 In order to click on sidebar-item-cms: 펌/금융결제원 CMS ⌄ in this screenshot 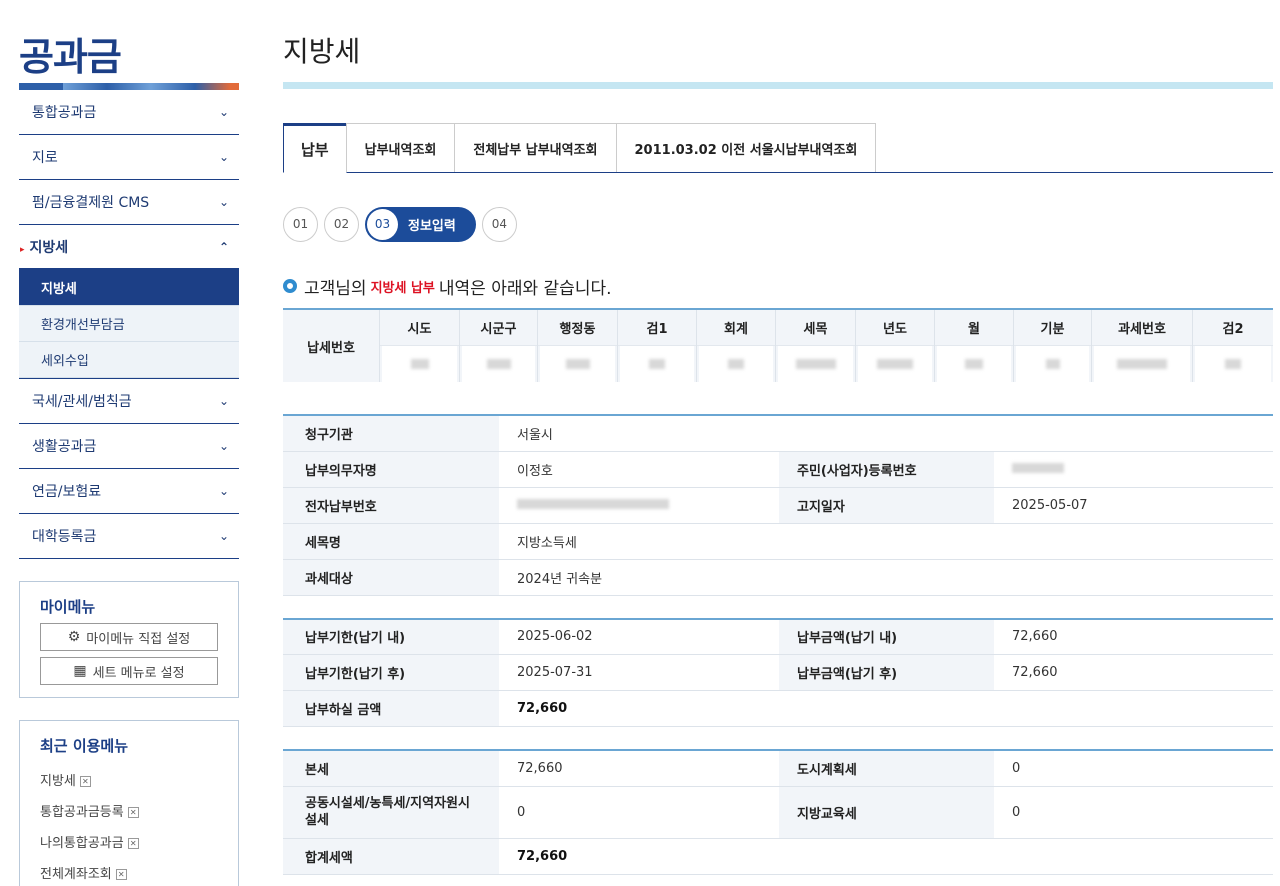, I will do `click(129, 202)`.